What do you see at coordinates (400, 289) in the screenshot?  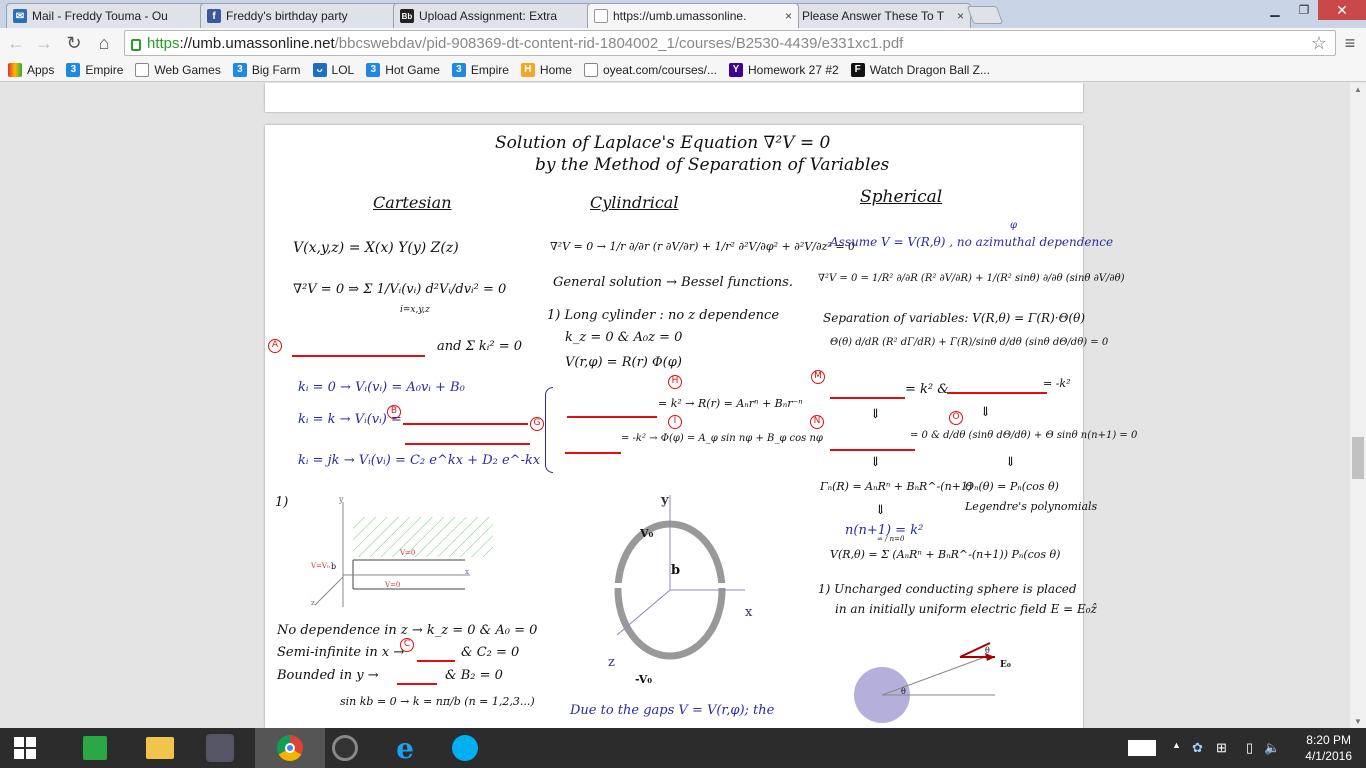 I see `cartesian-eq2: ∇²V = 0 ⇒ Σ 1/Vᵢ(vᵢ) d²Vᵢ/dvᵢ² = 0` at bounding box center [400, 289].